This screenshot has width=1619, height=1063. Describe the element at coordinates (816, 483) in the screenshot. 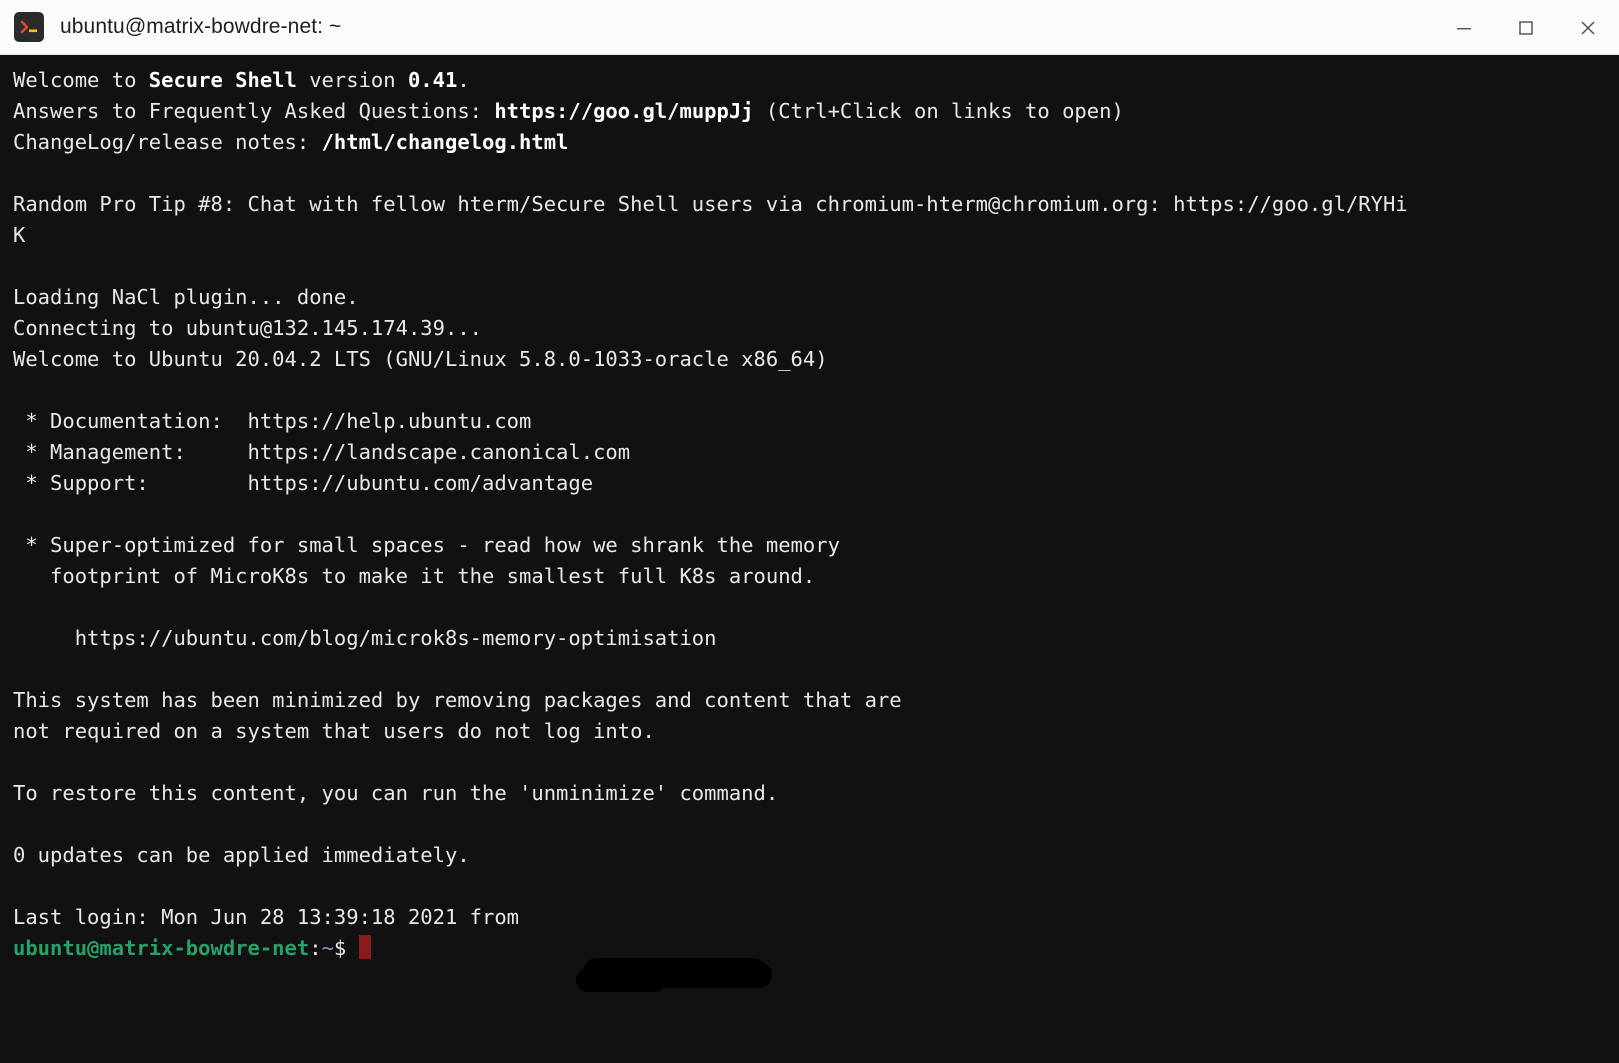

I see `terminal-line: * Support: https://ubuntu.com/advantage` at that location.